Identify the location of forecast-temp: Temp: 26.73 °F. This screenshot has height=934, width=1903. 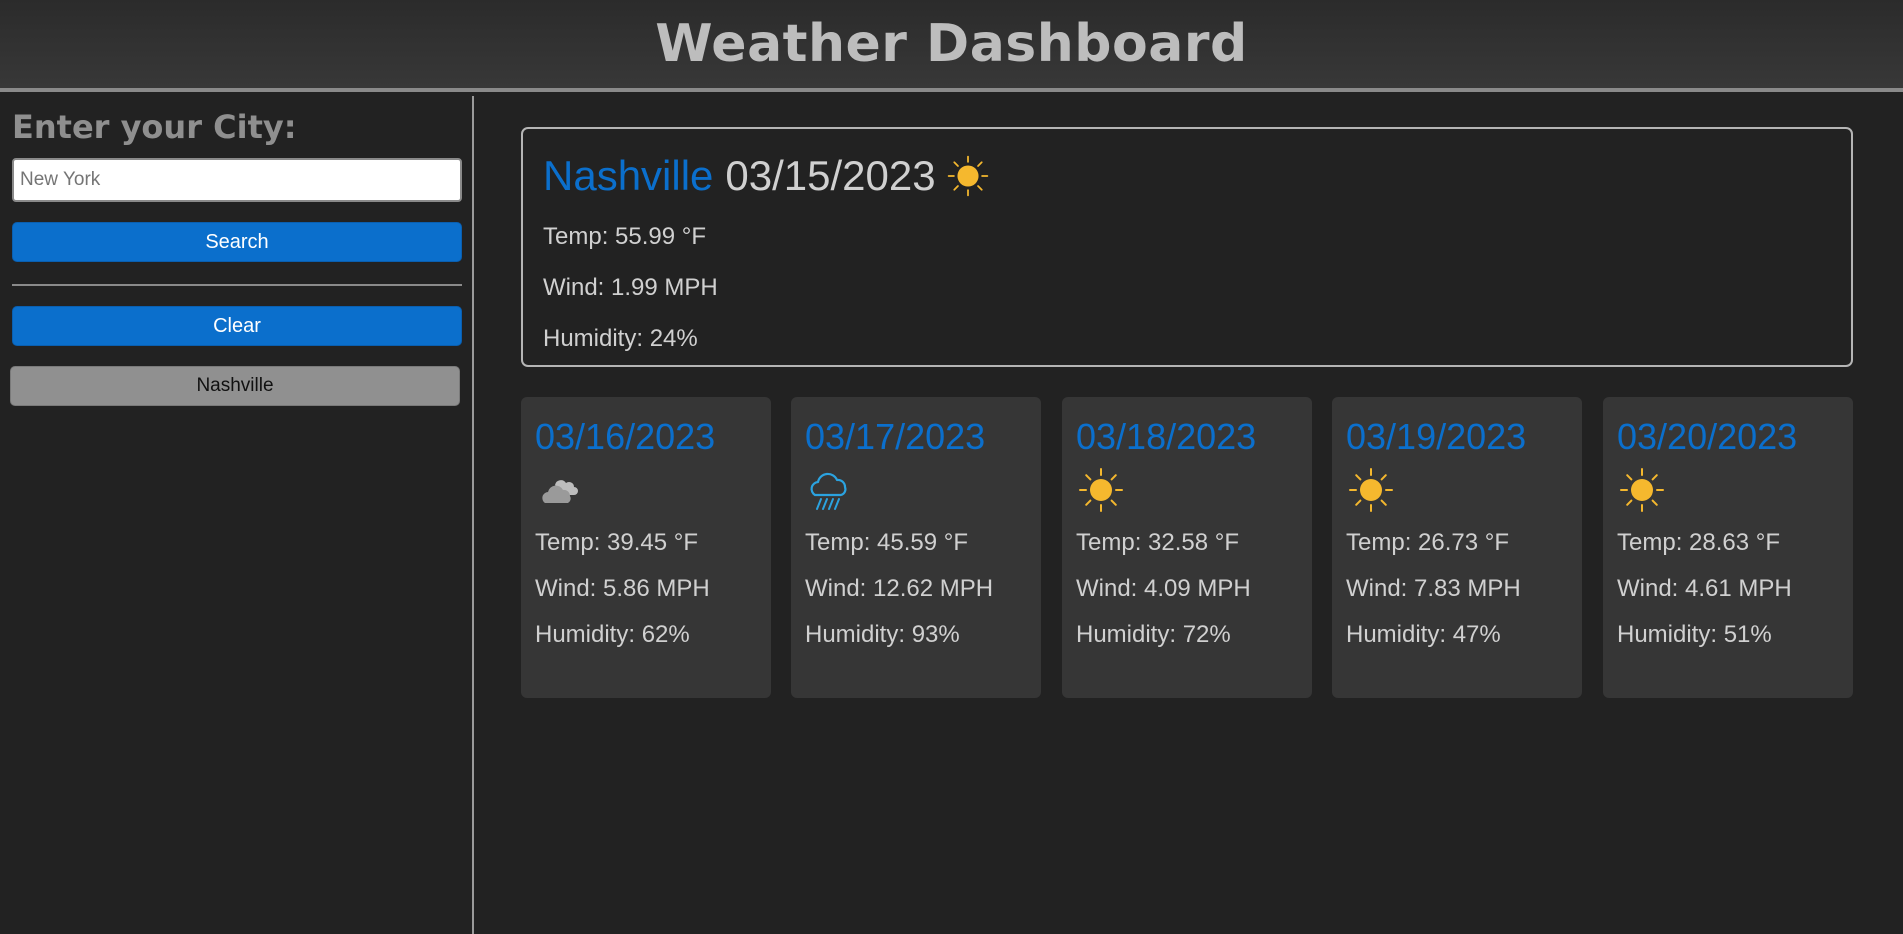
(1428, 542).